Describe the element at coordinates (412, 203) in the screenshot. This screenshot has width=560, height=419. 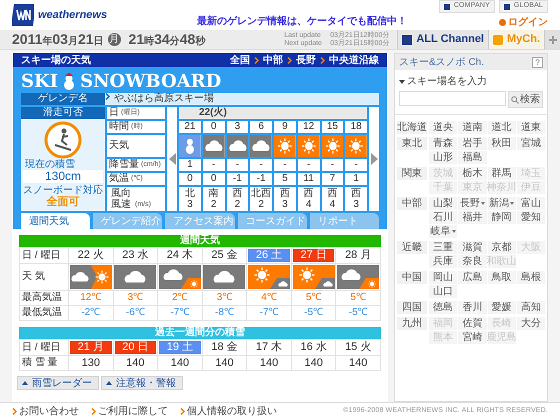
I see `region-link: 中部` at that location.